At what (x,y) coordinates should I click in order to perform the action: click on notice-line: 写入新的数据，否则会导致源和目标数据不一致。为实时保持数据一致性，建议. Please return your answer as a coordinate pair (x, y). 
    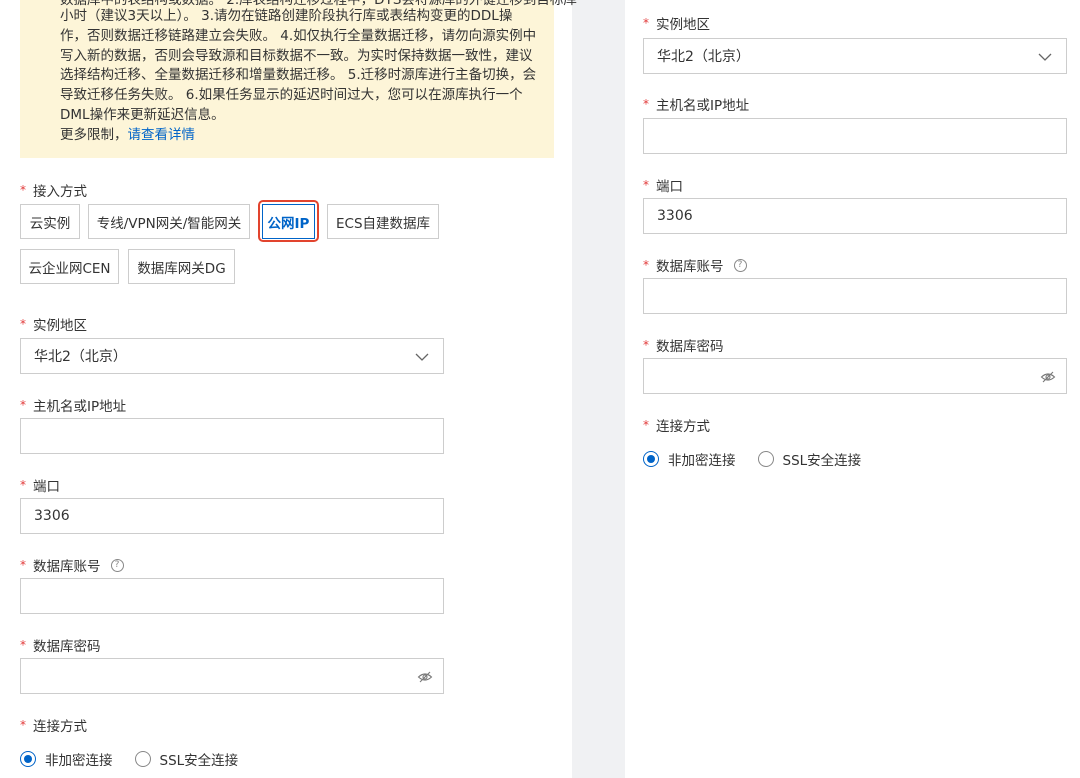
    Looking at the image, I should click on (296, 55).